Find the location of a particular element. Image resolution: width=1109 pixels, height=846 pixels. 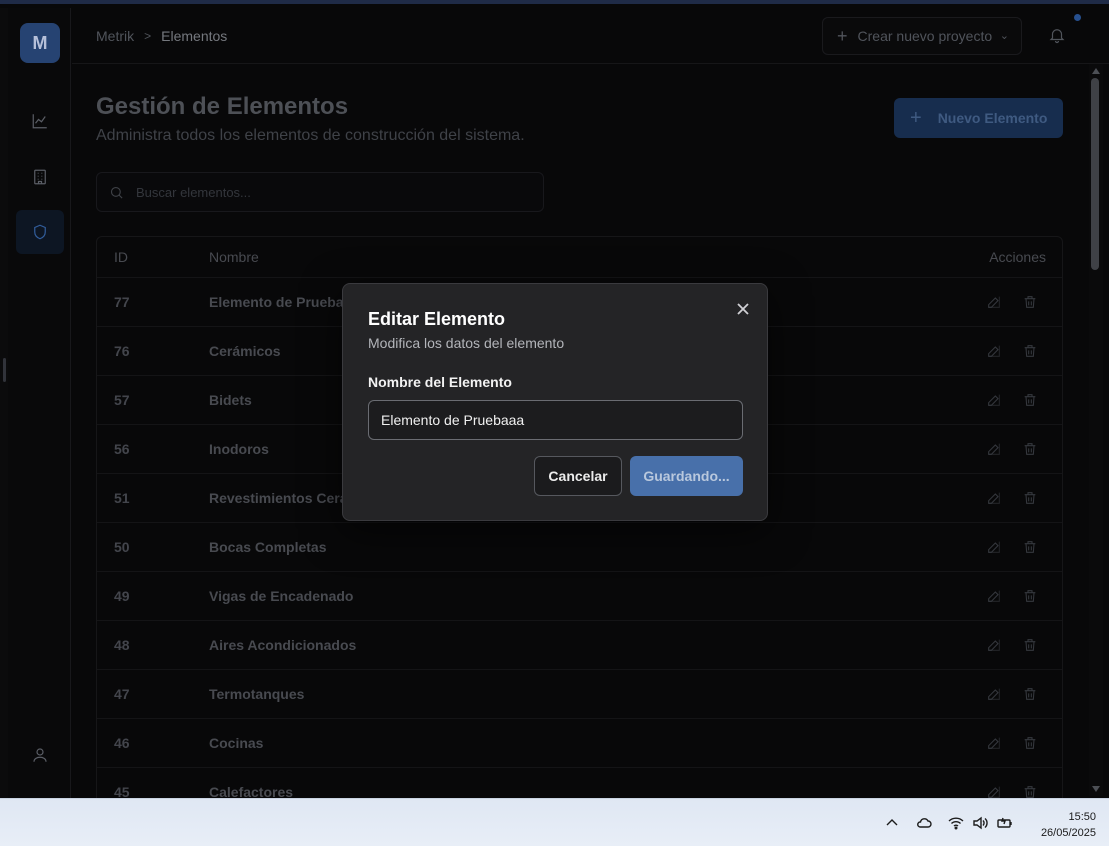

taskbar: 15:50 26/05/2025 is located at coordinates (554, 822).